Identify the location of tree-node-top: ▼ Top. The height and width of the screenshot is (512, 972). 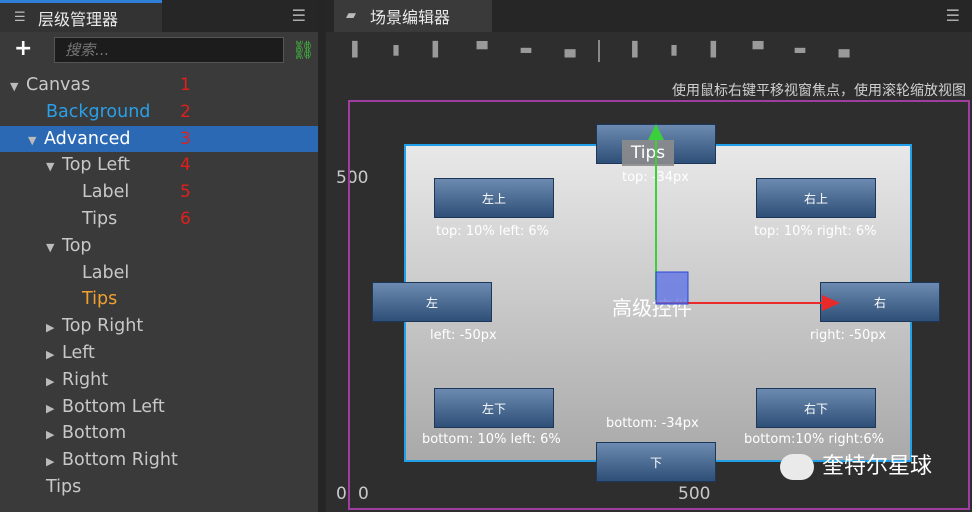
(159, 246).